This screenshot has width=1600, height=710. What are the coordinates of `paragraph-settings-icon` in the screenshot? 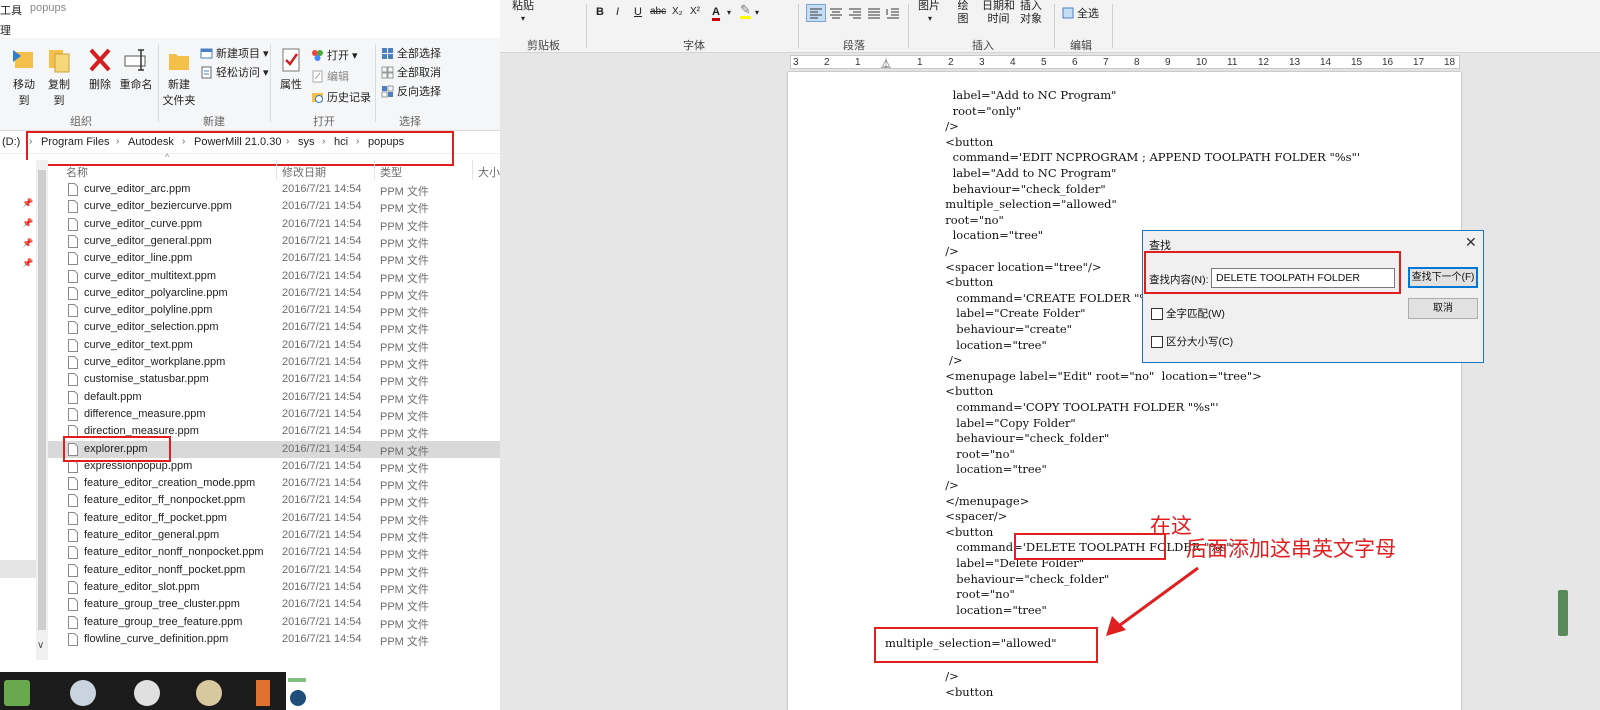 It's located at (893, 13).